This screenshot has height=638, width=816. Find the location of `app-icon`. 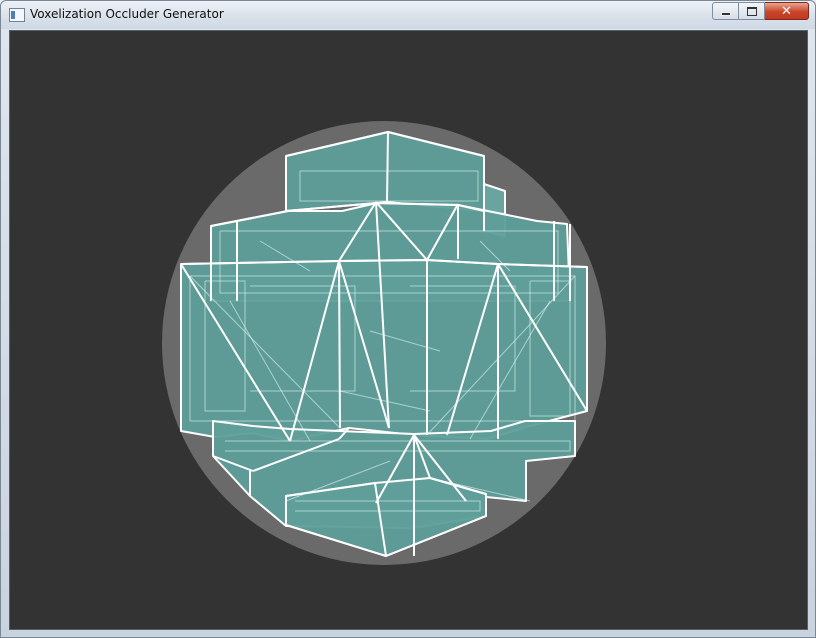

app-icon is located at coordinates (17, 15).